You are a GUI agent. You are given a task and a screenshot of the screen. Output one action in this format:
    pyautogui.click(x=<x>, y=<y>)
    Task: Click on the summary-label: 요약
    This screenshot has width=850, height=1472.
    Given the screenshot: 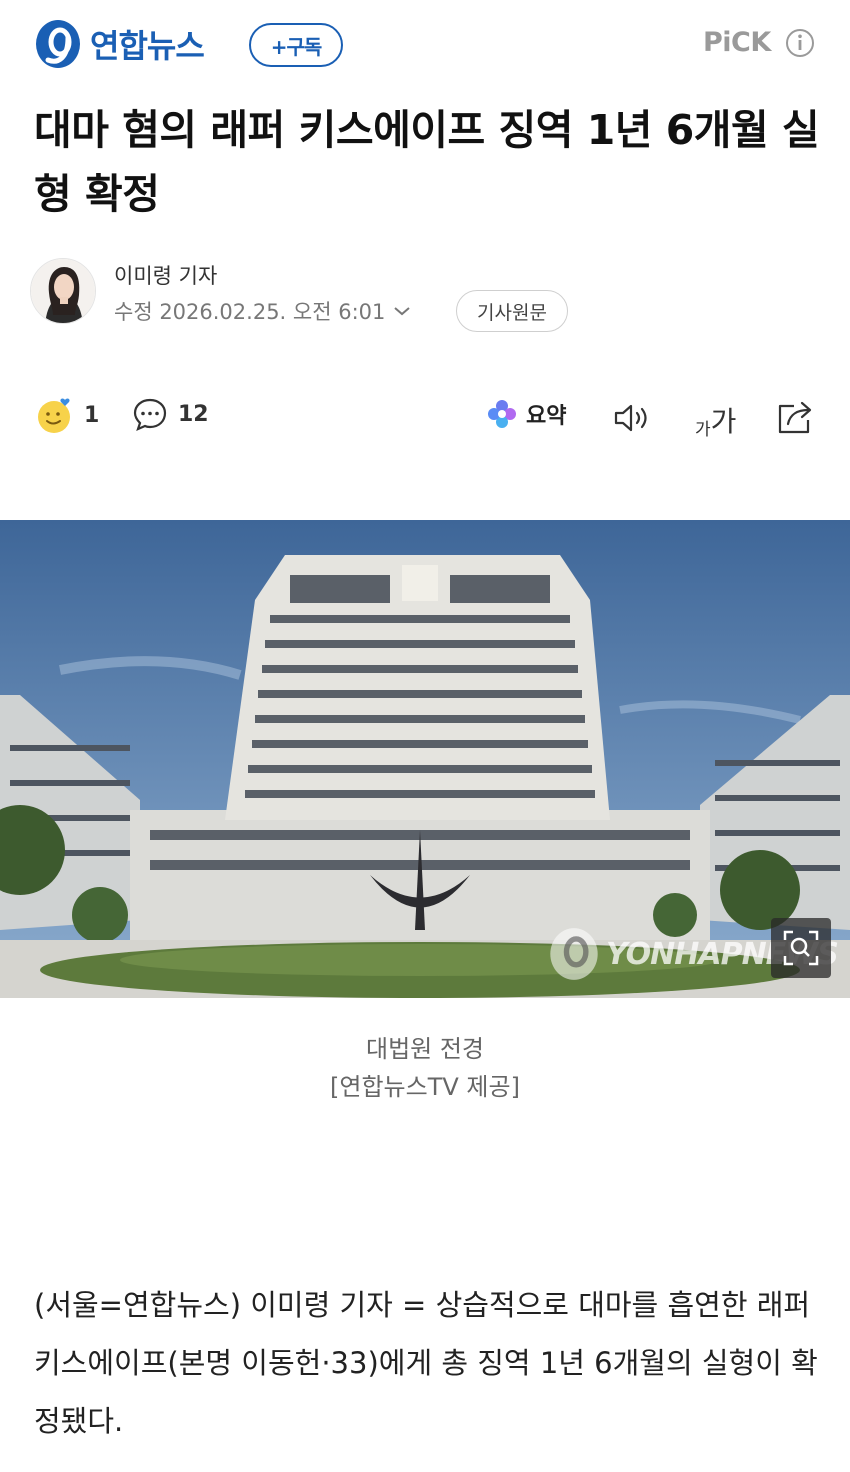 What is the action you would take?
    pyautogui.click(x=546, y=416)
    